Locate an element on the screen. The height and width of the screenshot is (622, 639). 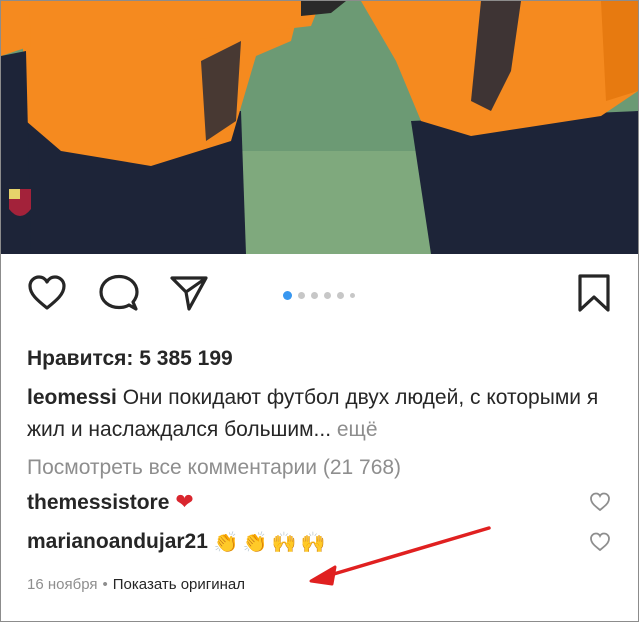
red-heart-emoji: ❤ is located at coordinates (184, 502).